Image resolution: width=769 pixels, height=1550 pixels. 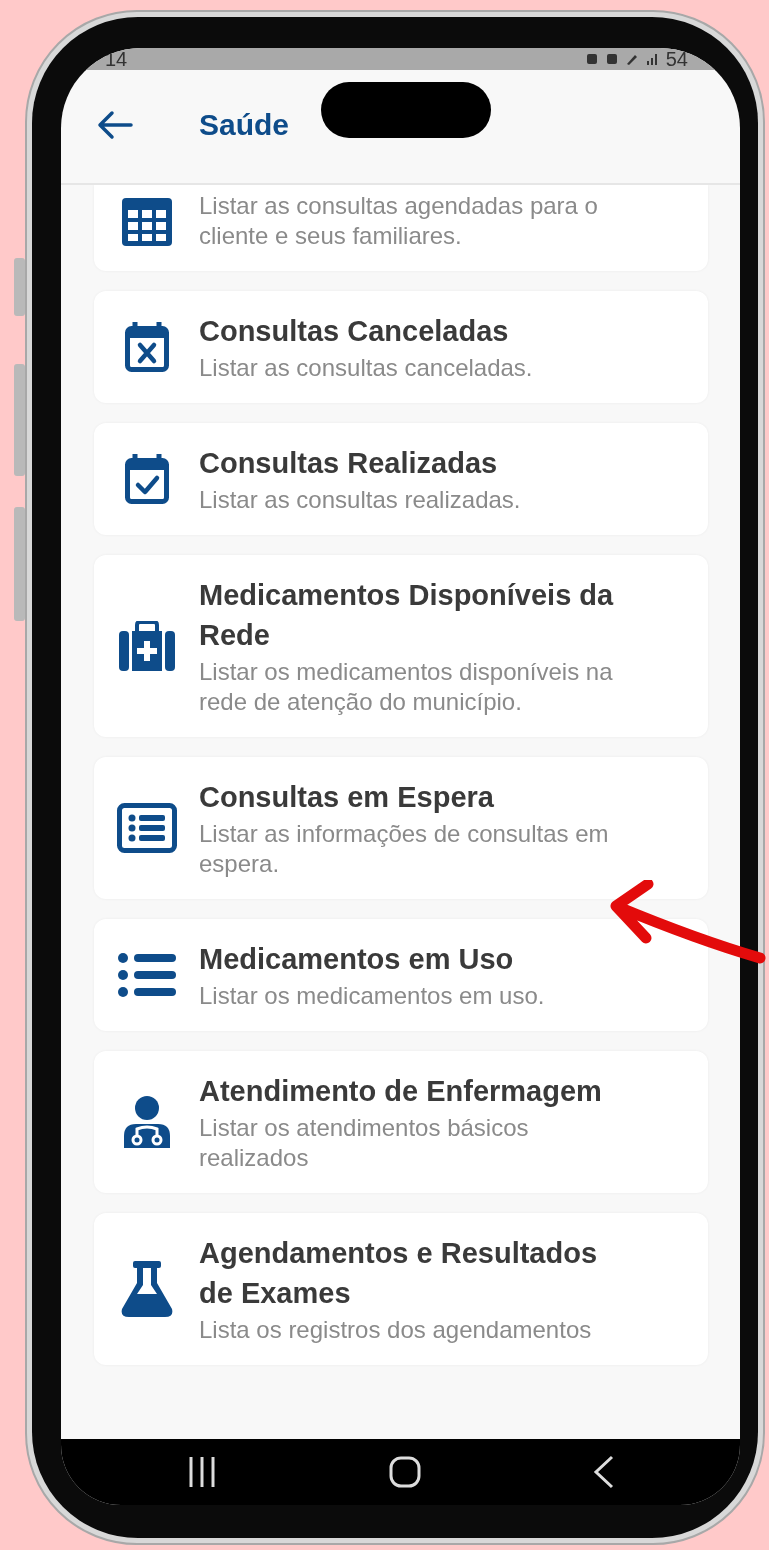 I want to click on back-icon, so click(x=603, y=1472).